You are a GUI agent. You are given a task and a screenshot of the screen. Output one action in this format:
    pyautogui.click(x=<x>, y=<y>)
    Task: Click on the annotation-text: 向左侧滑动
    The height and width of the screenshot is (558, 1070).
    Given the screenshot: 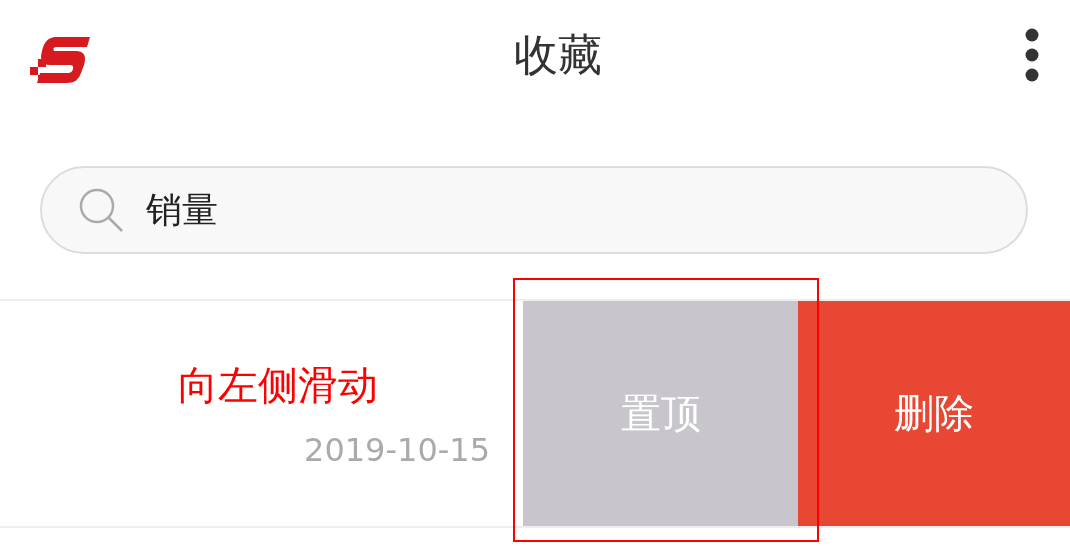 What is the action you would take?
    pyautogui.click(x=278, y=385)
    